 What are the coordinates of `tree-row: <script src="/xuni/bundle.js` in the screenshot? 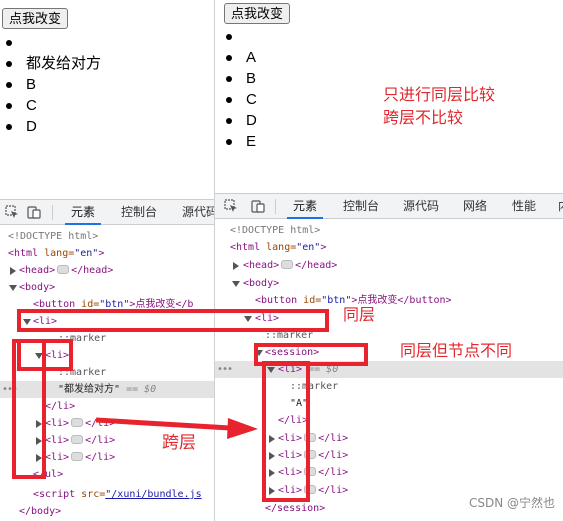 It's located at (107, 494).